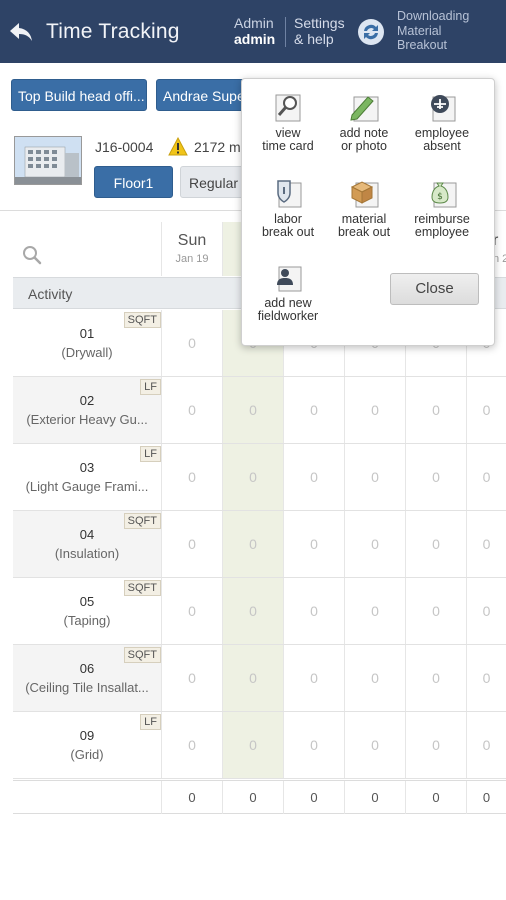 The width and height of the screenshot is (506, 900). Describe the element at coordinates (364, 194) in the screenshot. I see `box-icon` at that location.